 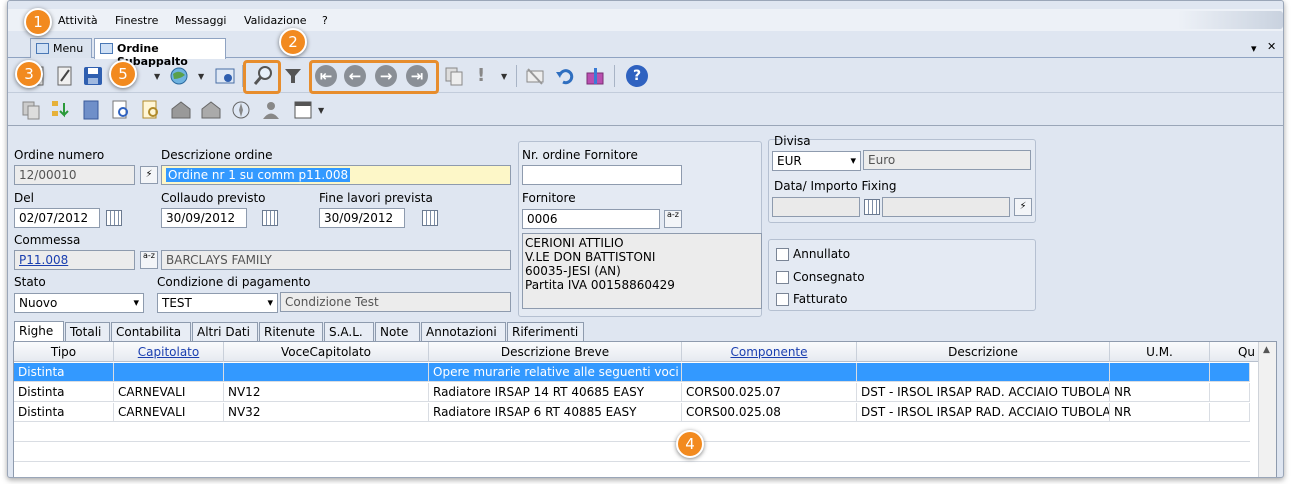 I want to click on nr-ordine-fornitore-field, so click(x=602, y=175).